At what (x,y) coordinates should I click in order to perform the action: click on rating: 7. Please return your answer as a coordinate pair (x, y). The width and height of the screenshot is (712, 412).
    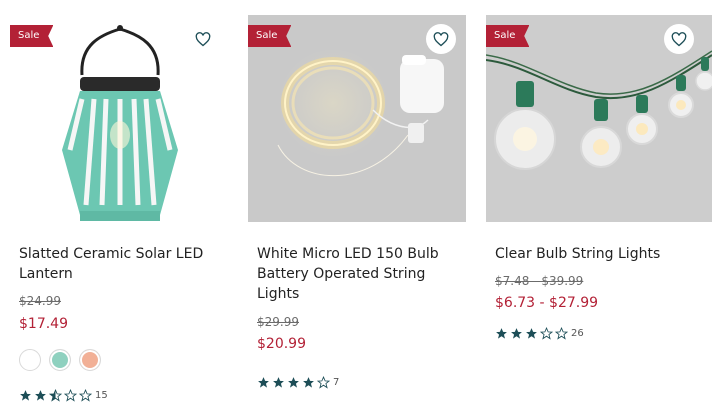
    Looking at the image, I should click on (298, 382).